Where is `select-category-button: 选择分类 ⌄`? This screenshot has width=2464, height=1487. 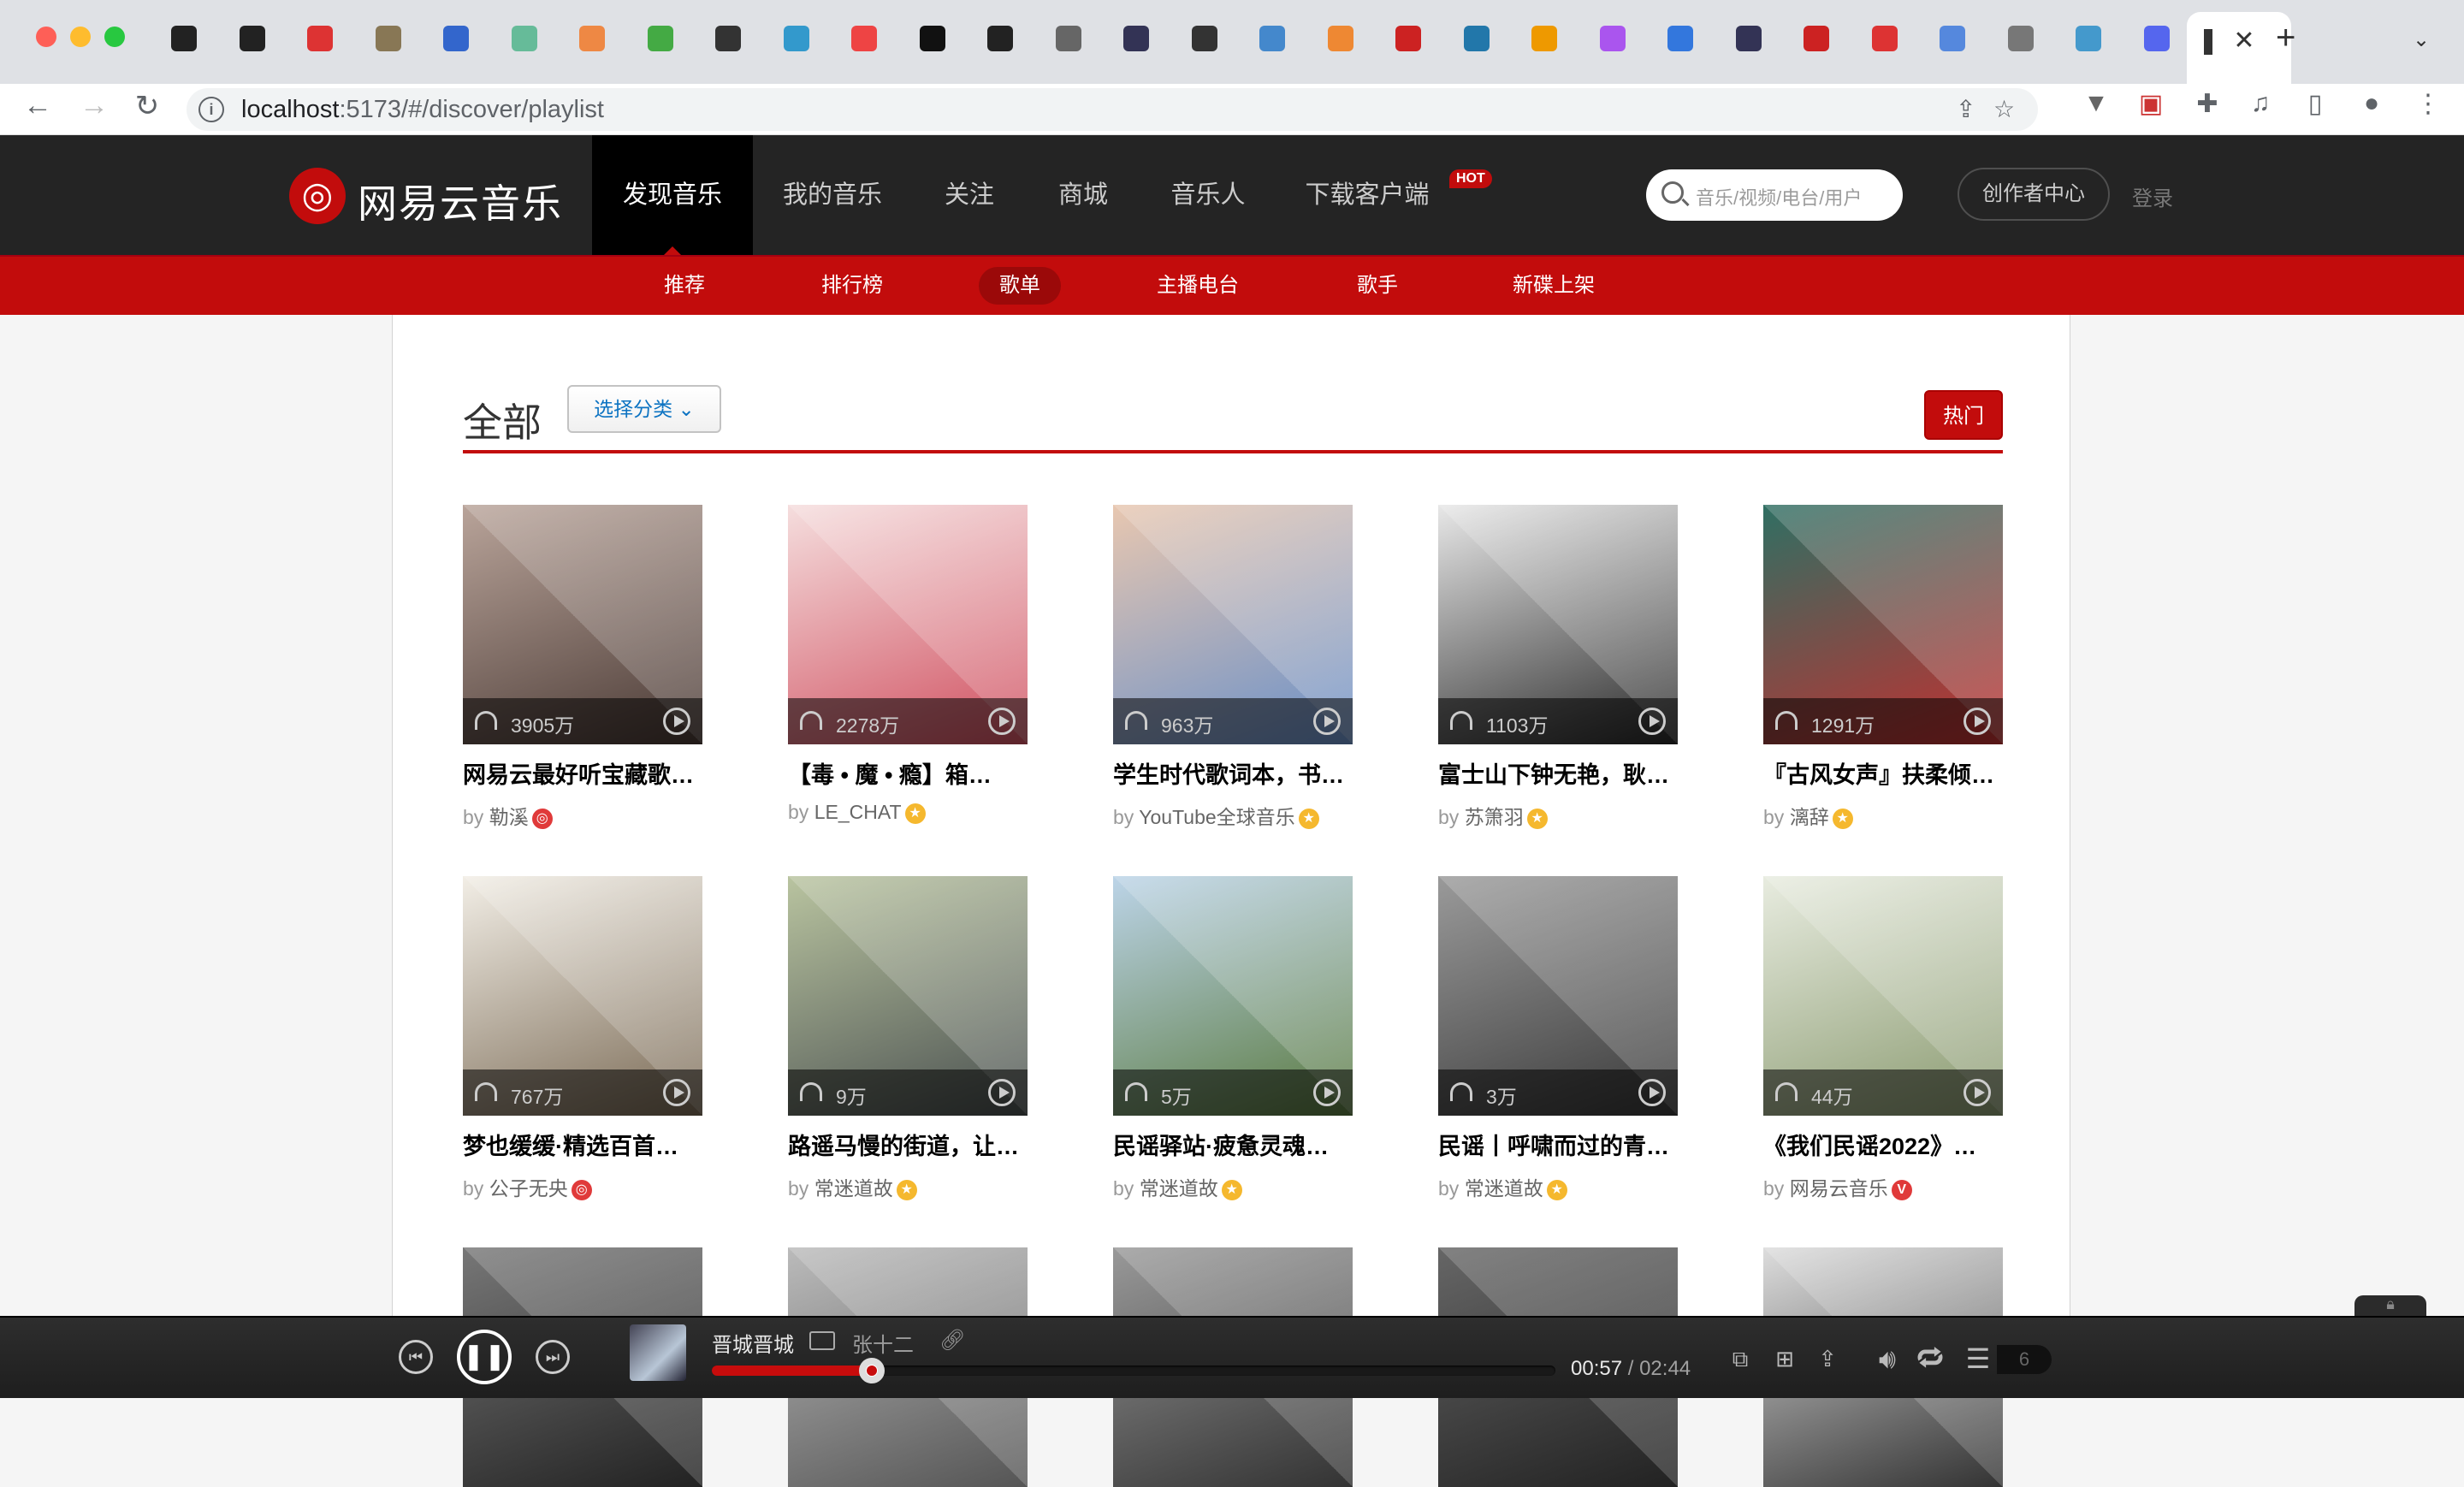 select-category-button: 选择分类 ⌄ is located at coordinates (644, 409).